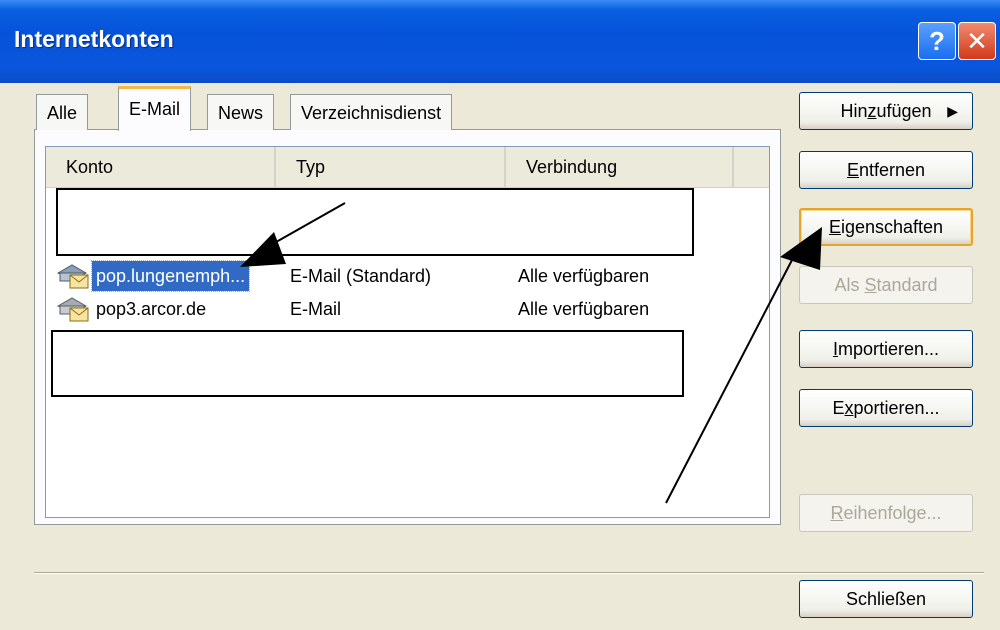  I want to click on button-label: Eigenschaften, so click(886, 226).